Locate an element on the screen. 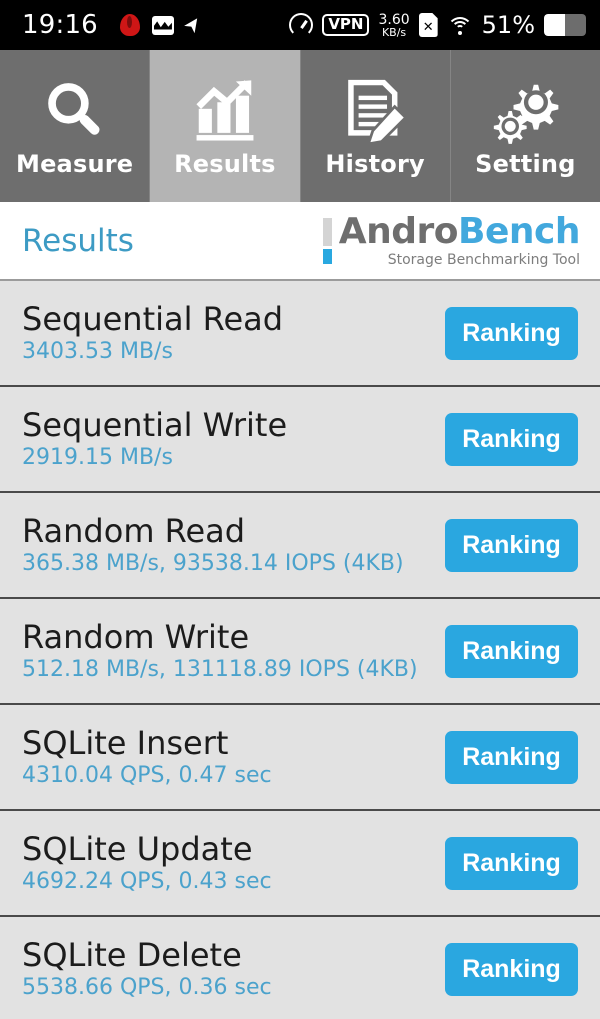  result-text: SQLite Delete 5538.66 QPS, 0.36 sec is located at coordinates (147, 968).